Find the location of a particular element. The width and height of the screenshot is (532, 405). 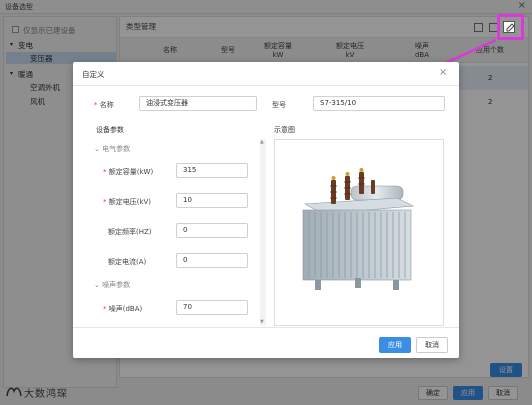

frequency-input: 0 is located at coordinates (212, 230).